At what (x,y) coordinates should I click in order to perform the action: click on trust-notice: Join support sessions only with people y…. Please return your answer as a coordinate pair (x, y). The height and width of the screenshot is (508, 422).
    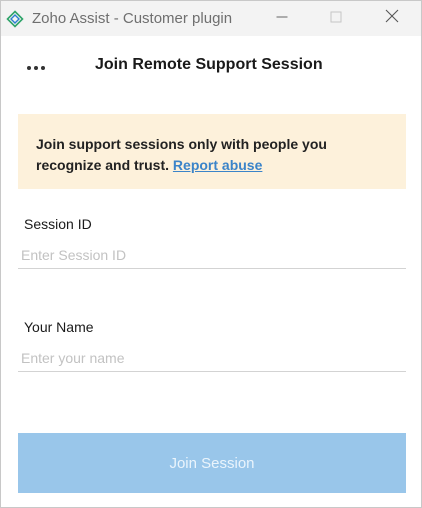
    Looking at the image, I should click on (212, 151).